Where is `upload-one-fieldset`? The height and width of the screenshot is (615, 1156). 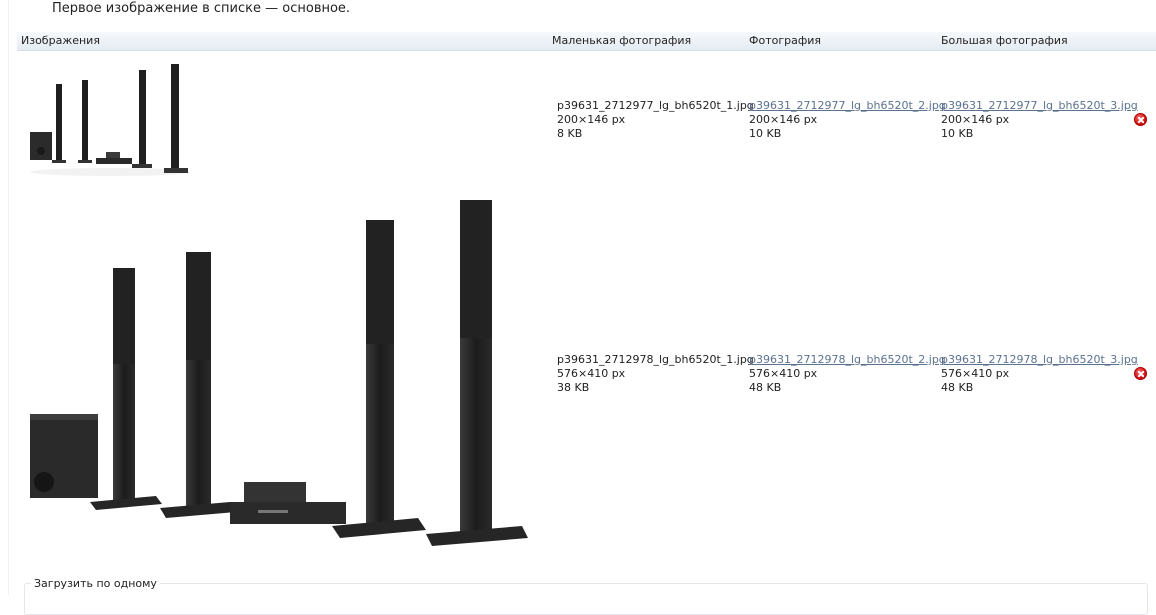
upload-one-fieldset is located at coordinates (586, 599).